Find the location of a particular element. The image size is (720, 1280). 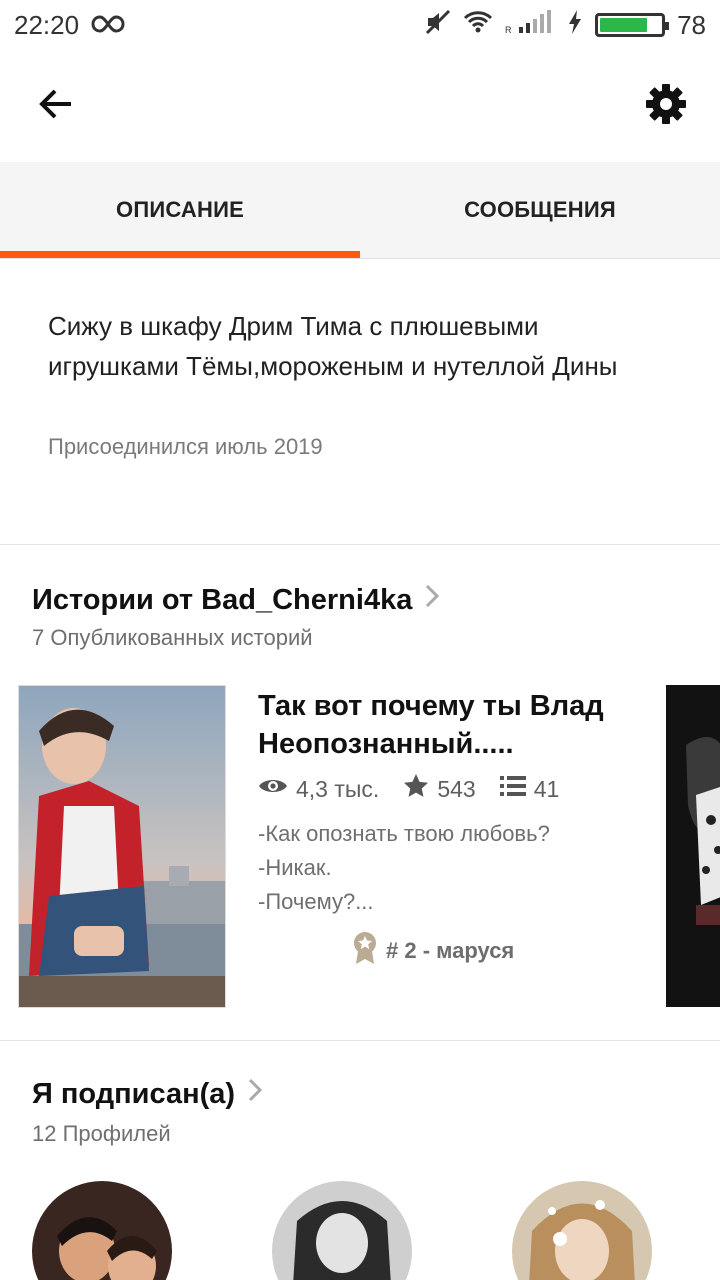

status-left: 22:20 is located at coordinates (69, 25).